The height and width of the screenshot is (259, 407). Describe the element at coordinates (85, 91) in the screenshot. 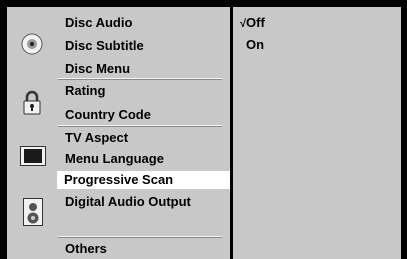

I see `menu-item-rating: Rating` at that location.